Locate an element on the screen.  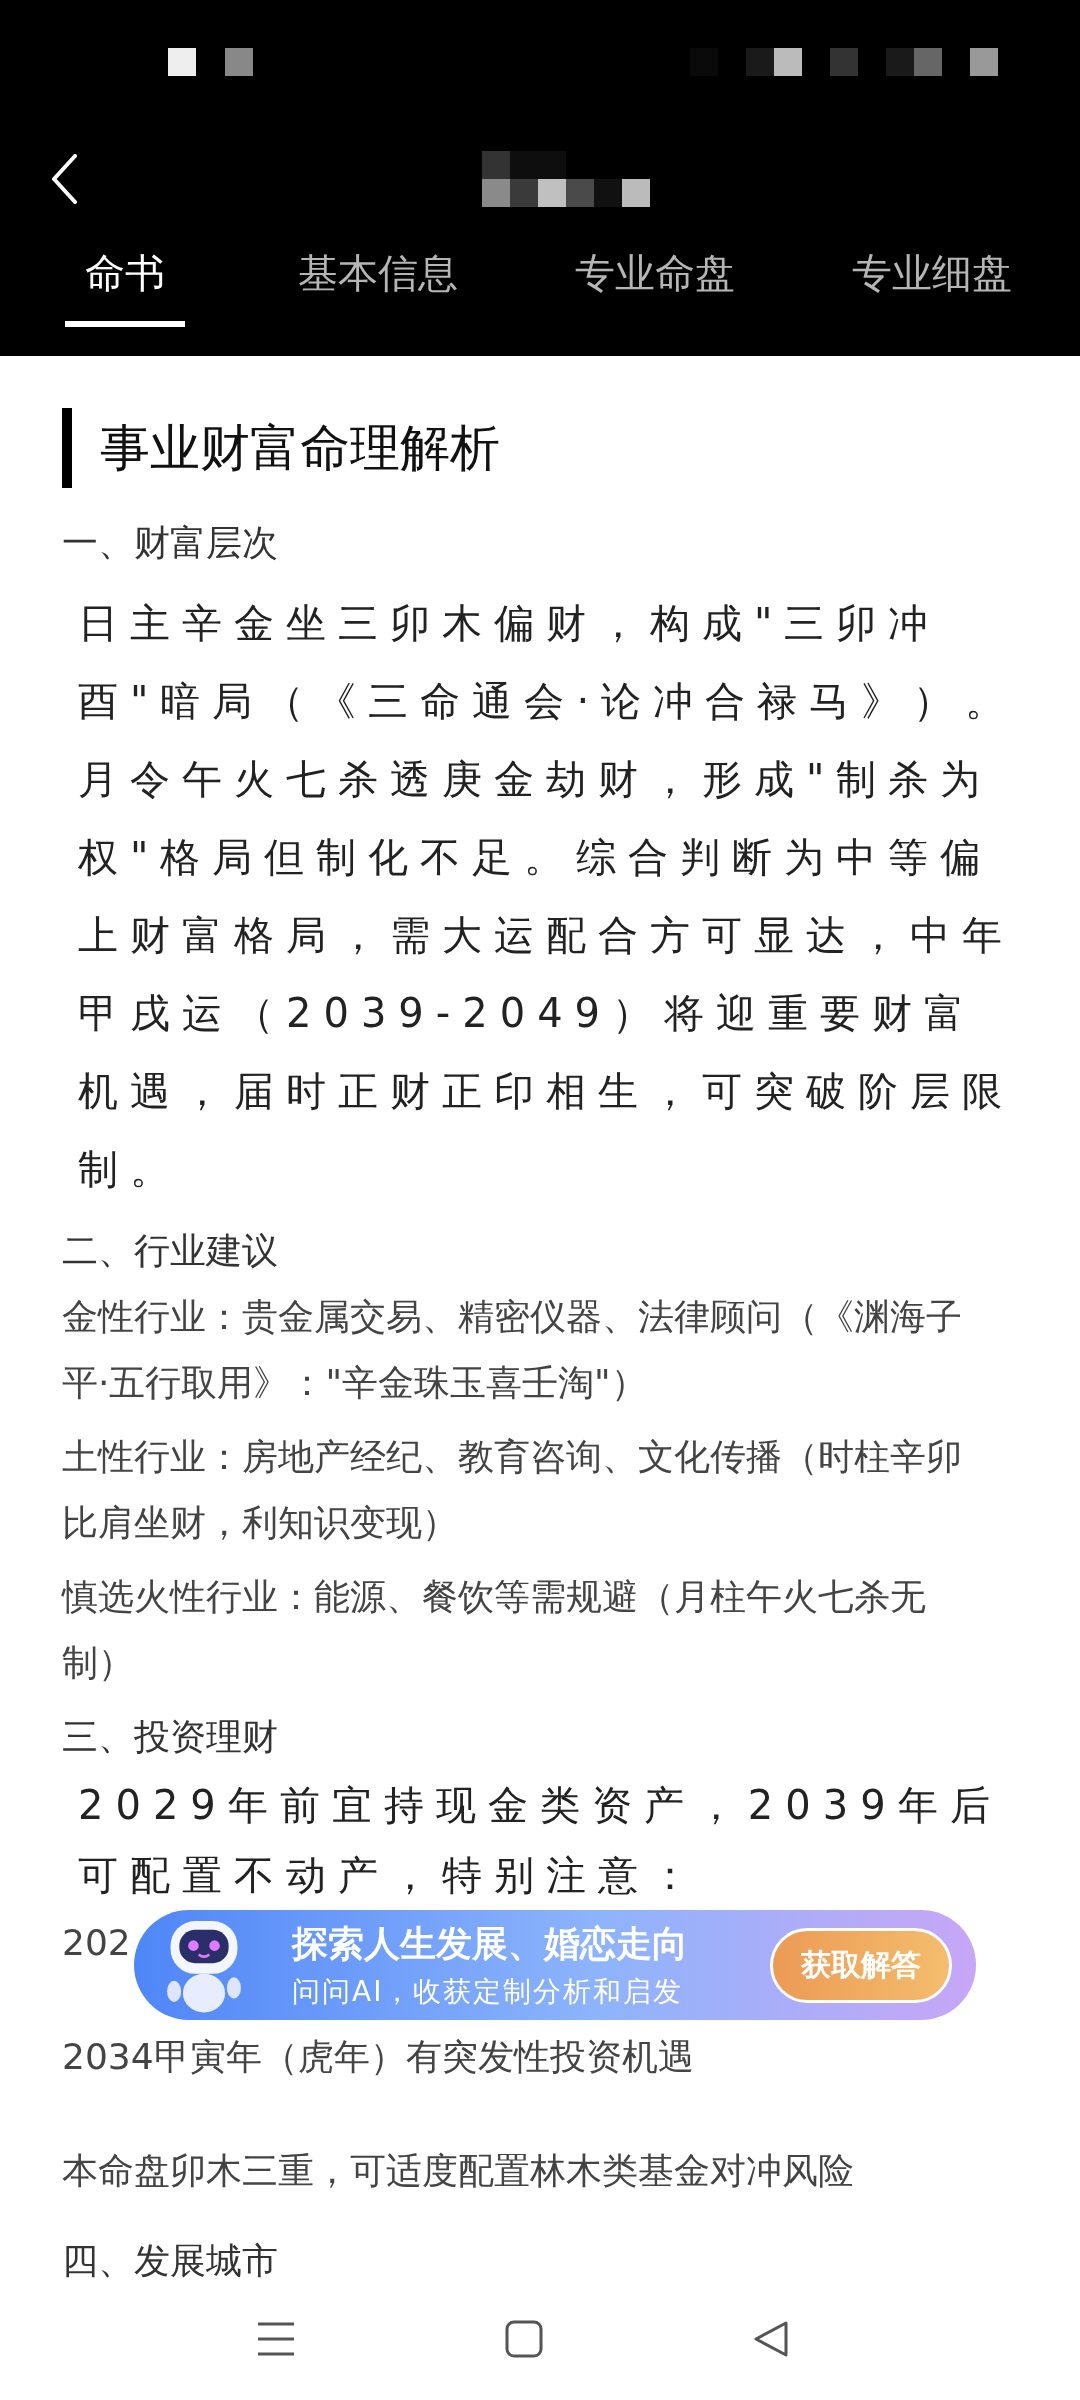
list-item: 土性行业：房地产经纪、教育咨询、文化传播（时柱辛卯比肩坐财，利知识变现） is located at coordinates (512, 1490).